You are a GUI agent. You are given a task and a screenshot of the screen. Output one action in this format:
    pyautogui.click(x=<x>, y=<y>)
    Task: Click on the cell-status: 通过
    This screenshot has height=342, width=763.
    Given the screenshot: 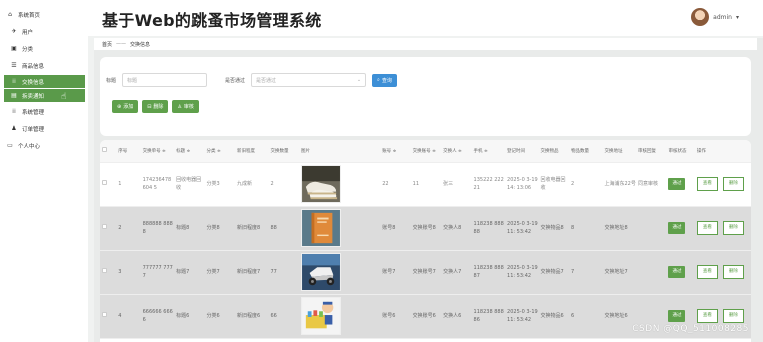 What is the action you would take?
    pyautogui.click(x=680, y=272)
    